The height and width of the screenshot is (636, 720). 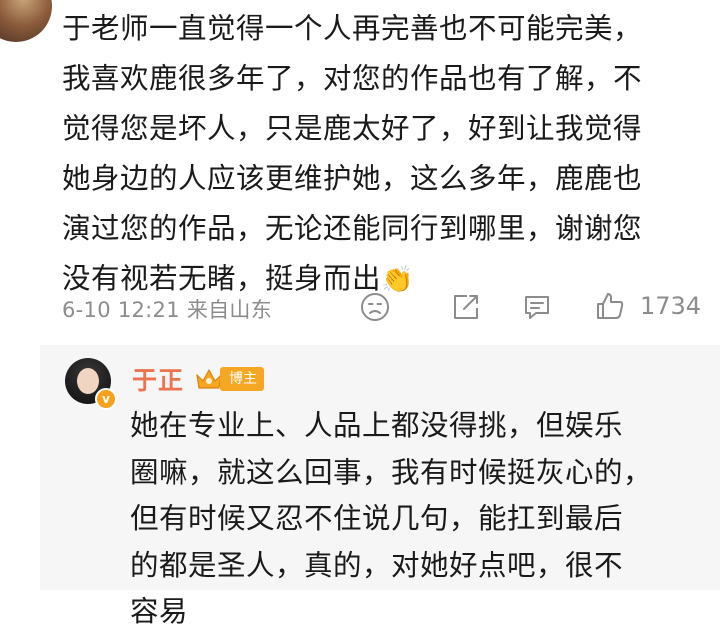 What do you see at coordinates (377, 518) in the screenshot?
I see `reply-line: 但有时候又忍不住说几句，能扛到最后` at bounding box center [377, 518].